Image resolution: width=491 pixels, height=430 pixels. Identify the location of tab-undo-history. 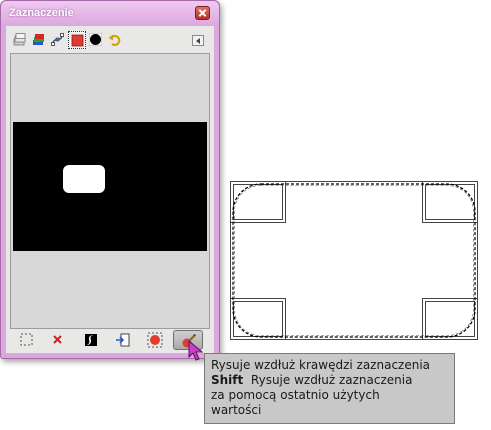
(115, 40).